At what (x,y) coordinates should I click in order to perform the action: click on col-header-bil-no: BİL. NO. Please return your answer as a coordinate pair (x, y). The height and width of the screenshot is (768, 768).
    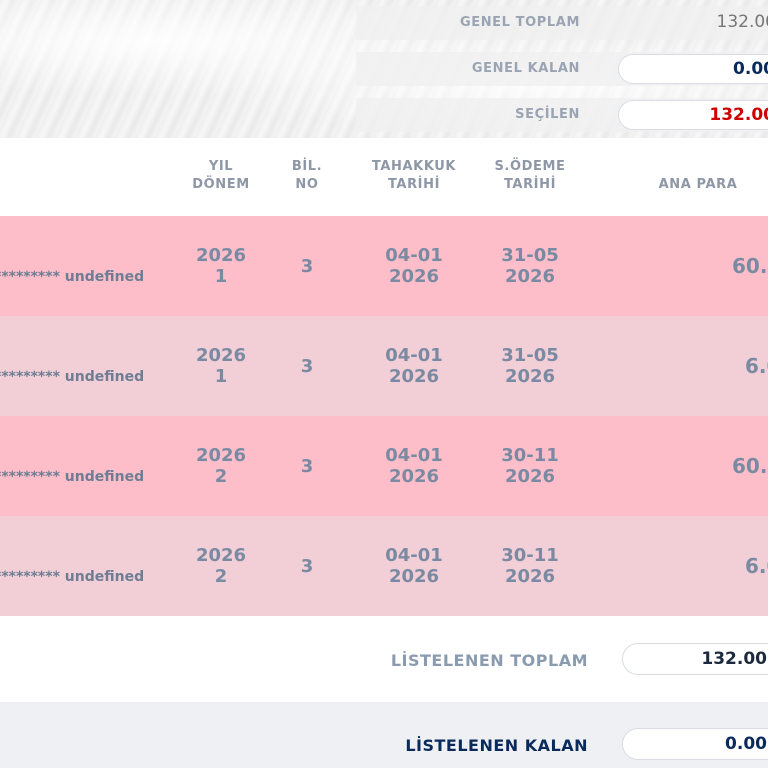
    Looking at the image, I should click on (307, 176).